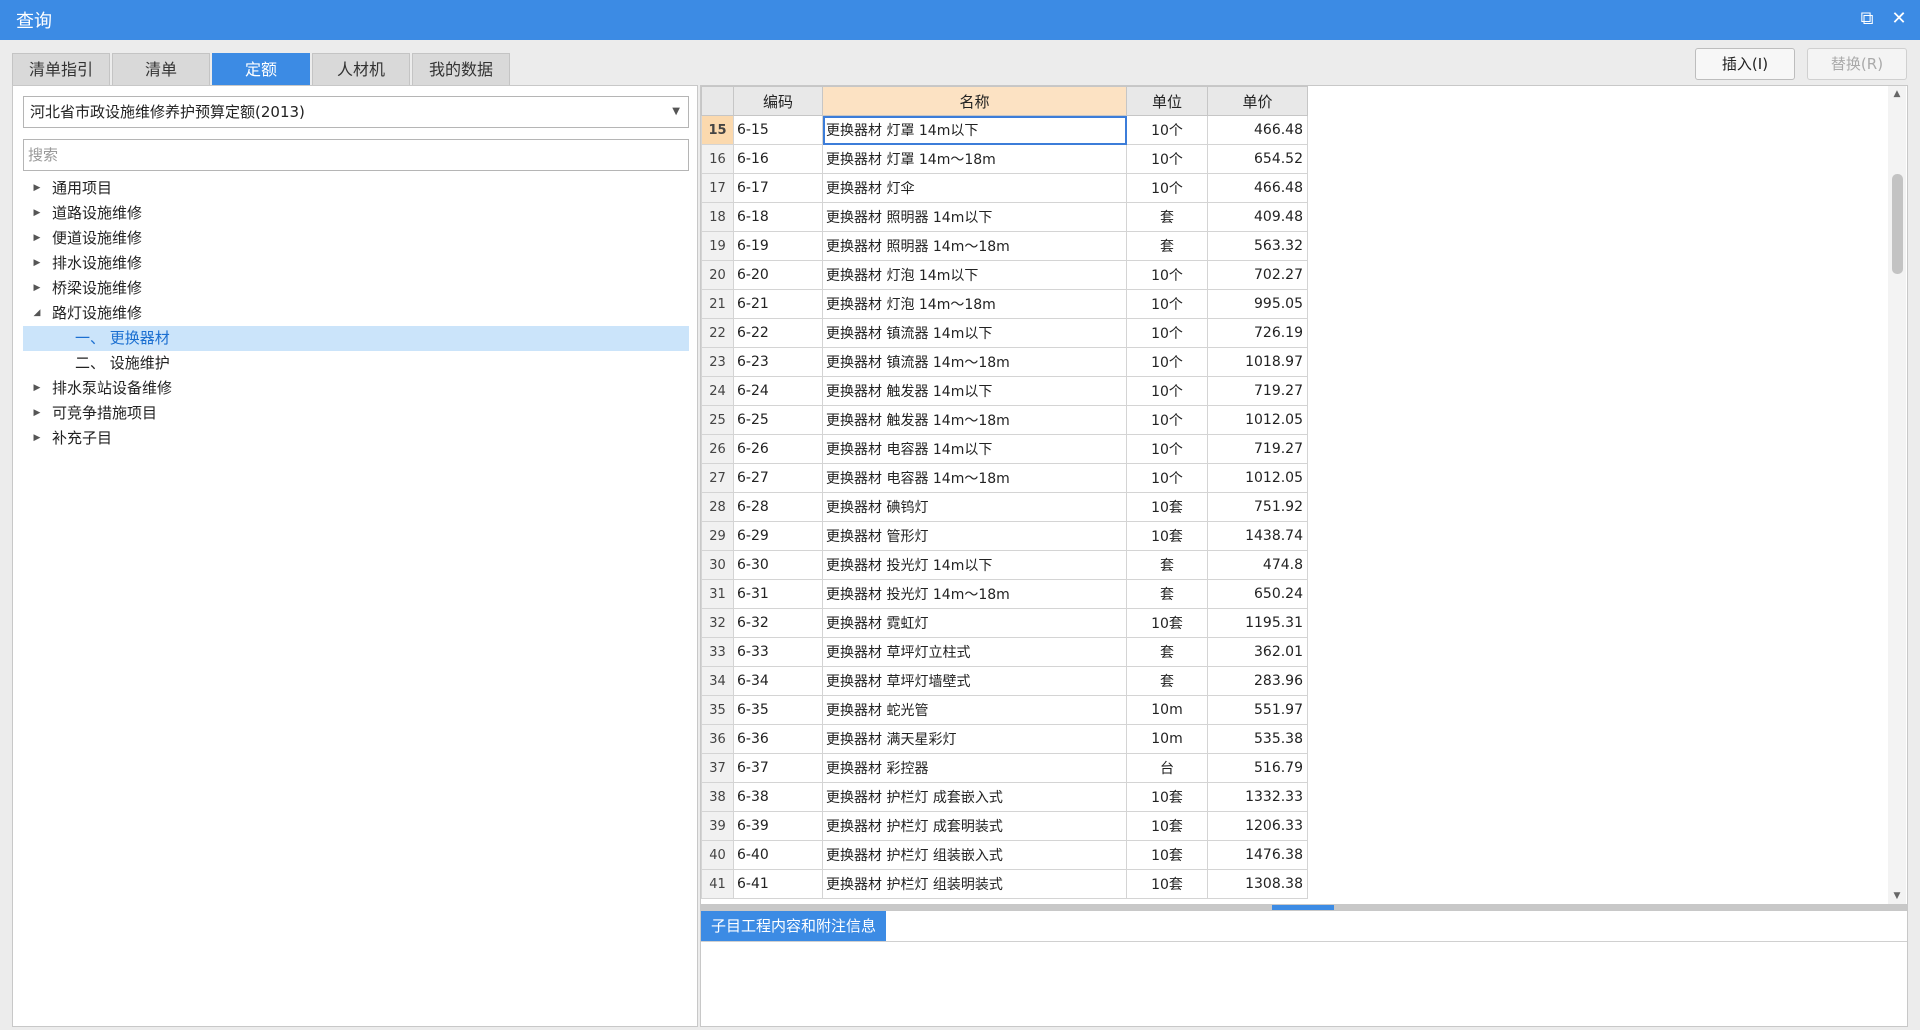  What do you see at coordinates (1167, 710) in the screenshot?
I see `unit-cell: 10m` at bounding box center [1167, 710].